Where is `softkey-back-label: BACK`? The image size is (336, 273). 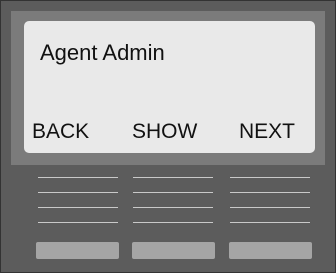 softkey-back-label: BACK is located at coordinates (60, 132).